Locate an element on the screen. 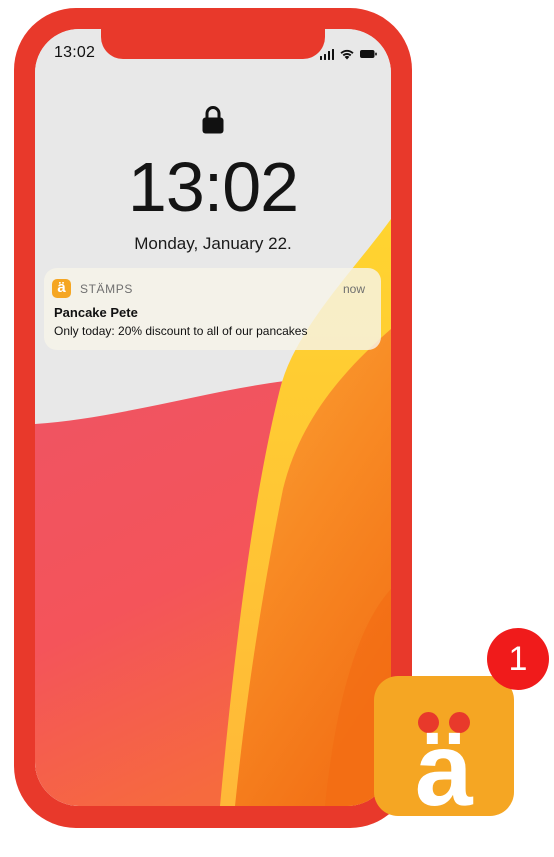 The image size is (554, 857). lock-clock: 13:02 is located at coordinates (213, 187).